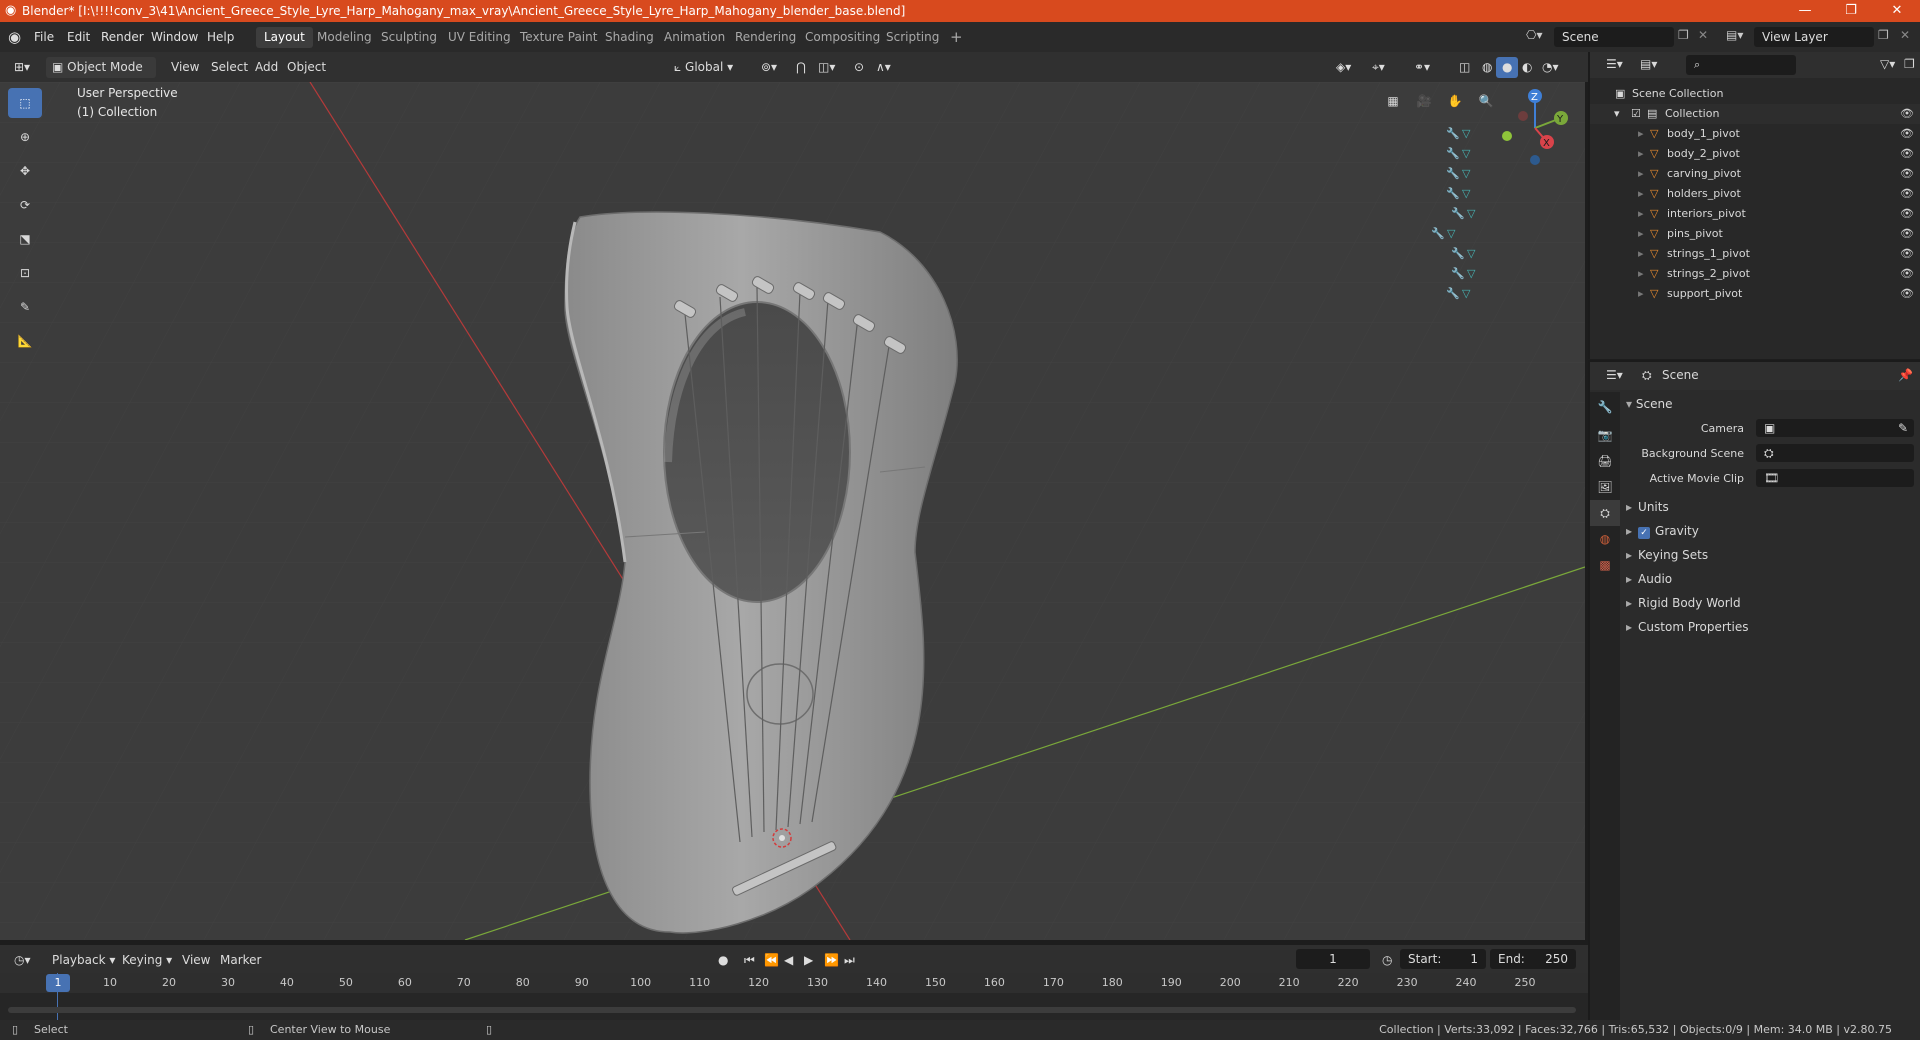 This screenshot has width=1920, height=1040. What do you see at coordinates (1773, 531) in the screenshot?
I see `property-section-gravity: ▸ ✓ Gravity` at bounding box center [1773, 531].